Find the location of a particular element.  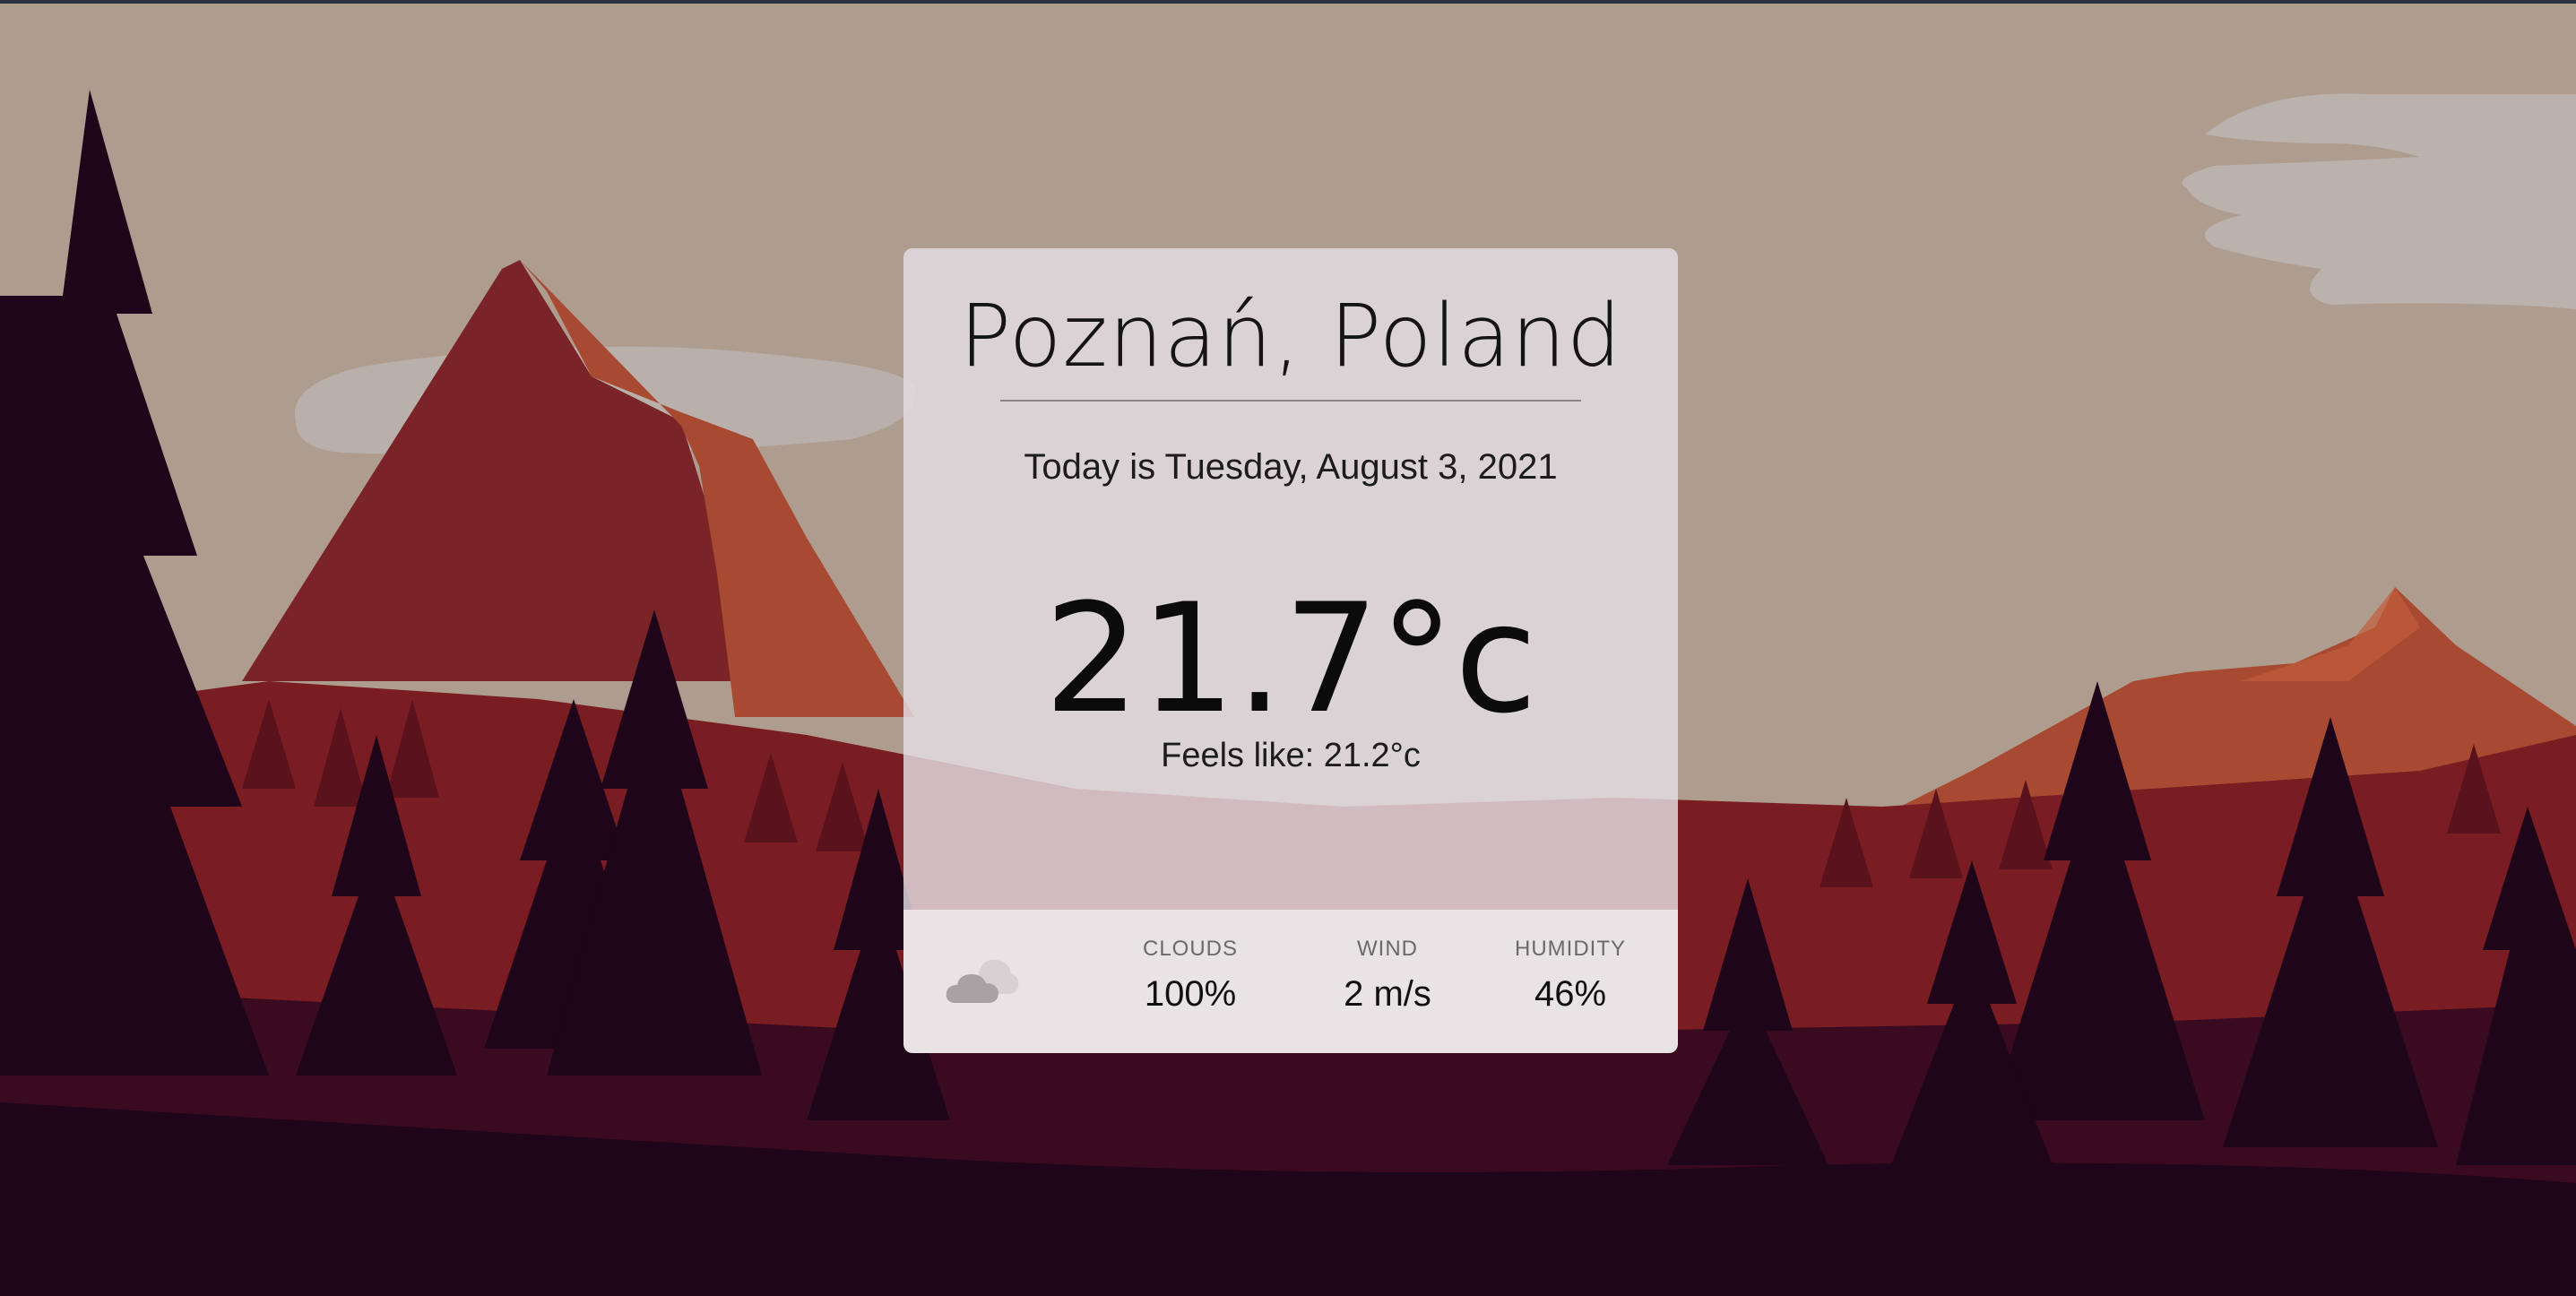

cloud-icon is located at coordinates (982, 981).